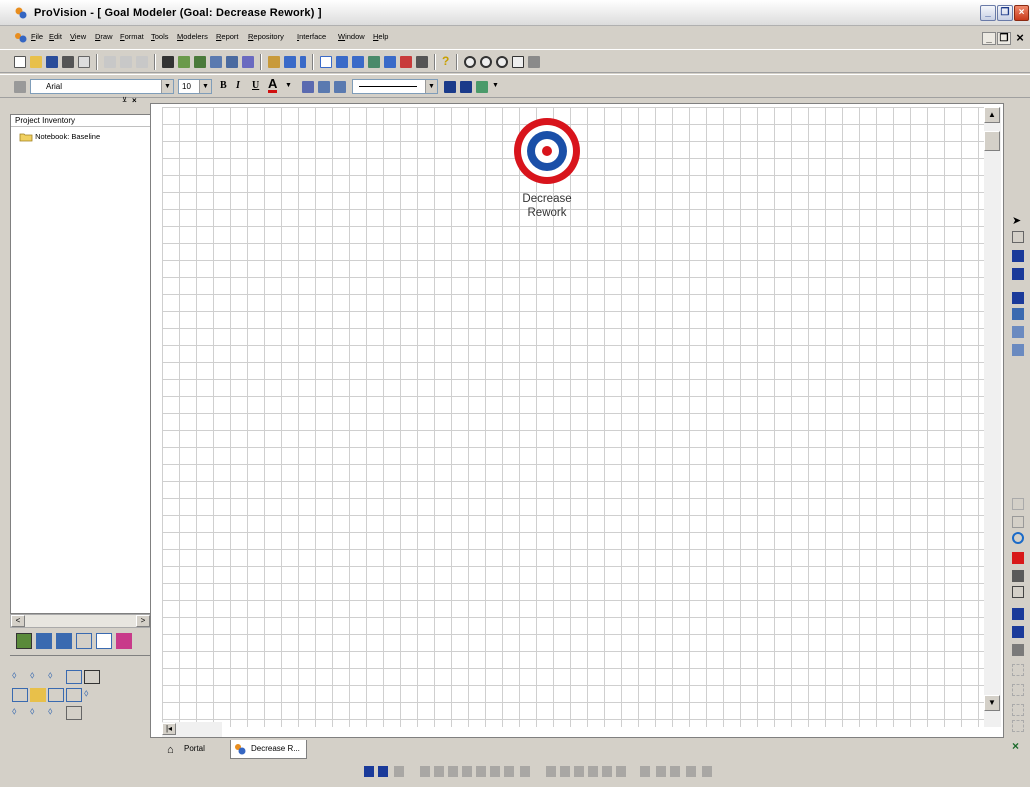  Describe the element at coordinates (448, 61) in the screenshot. I see `help-icon: ?` at that location.